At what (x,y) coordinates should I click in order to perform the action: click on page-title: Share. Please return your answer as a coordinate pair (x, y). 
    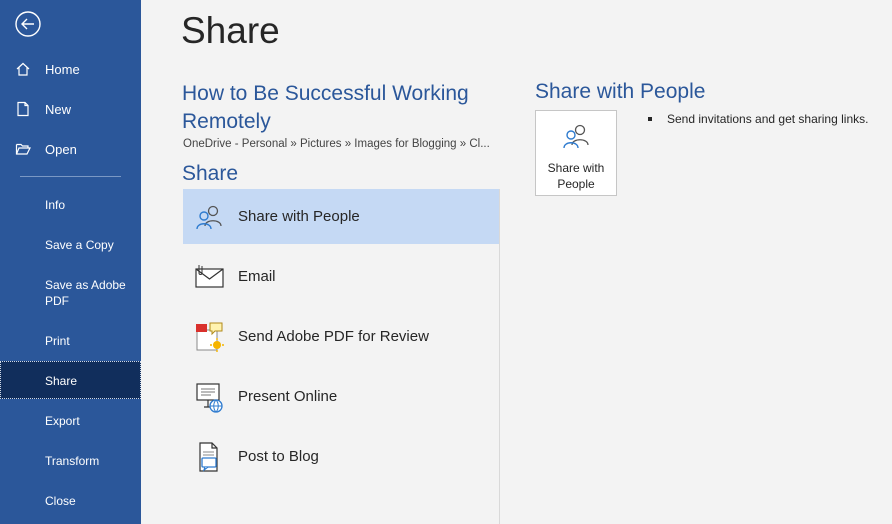
    Looking at the image, I should click on (230, 30).